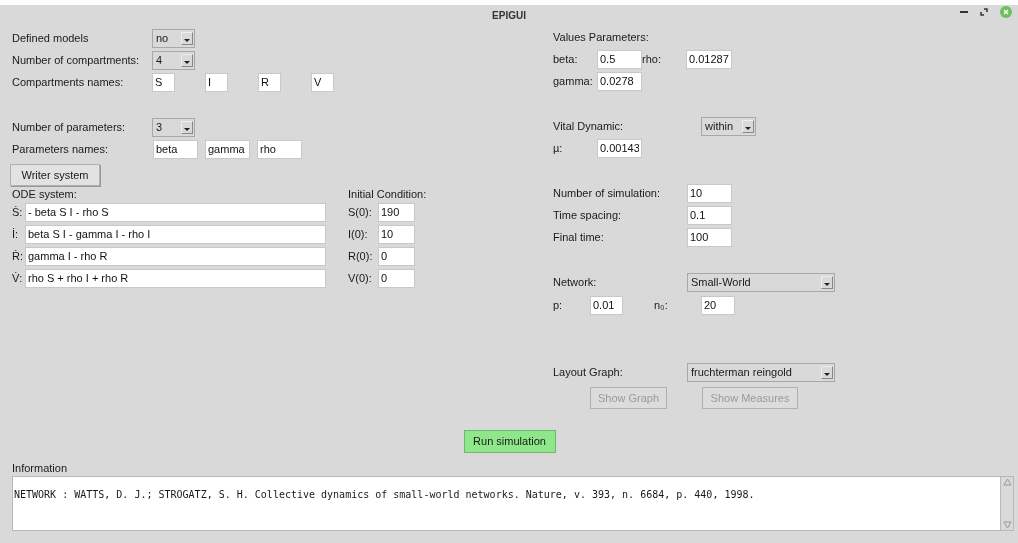  What do you see at coordinates (661, 305) in the screenshot?
I see `field-label: n₀:` at bounding box center [661, 305].